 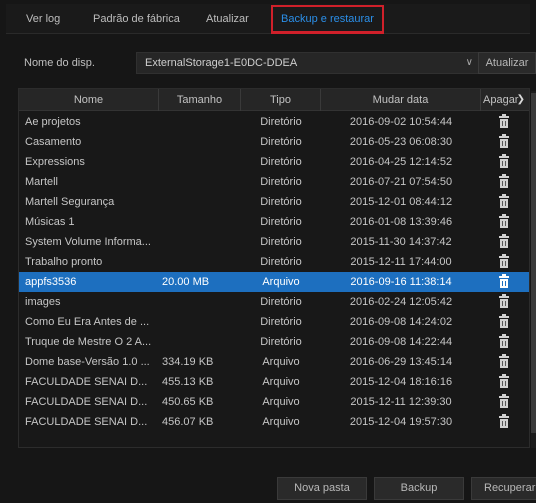 I want to click on tab-update: Atualizar, so click(x=227, y=19).